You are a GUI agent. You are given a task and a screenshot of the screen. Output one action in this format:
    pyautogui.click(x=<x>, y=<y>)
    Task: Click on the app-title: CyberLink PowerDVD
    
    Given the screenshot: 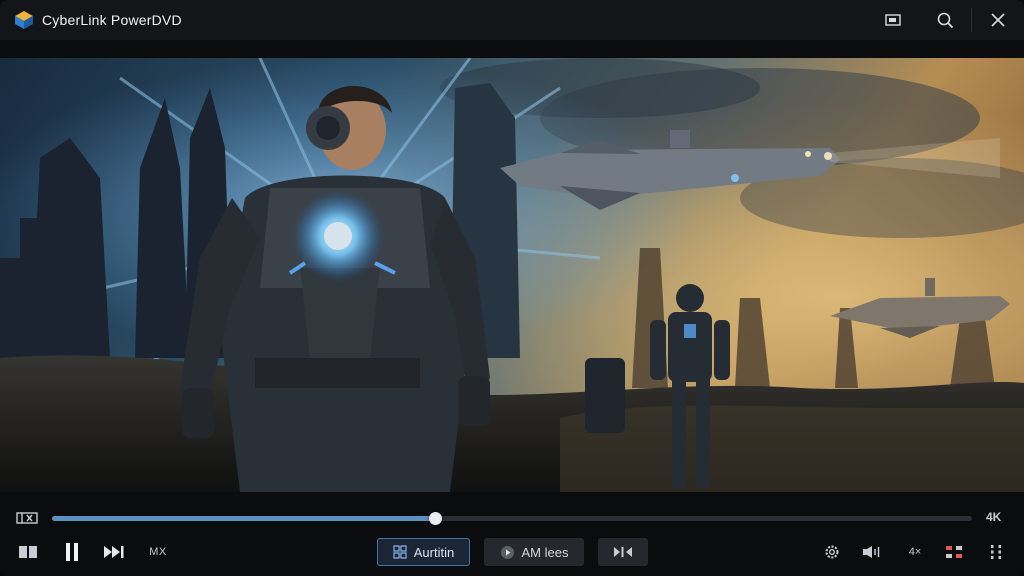 What is the action you would take?
    pyautogui.click(x=112, y=20)
    